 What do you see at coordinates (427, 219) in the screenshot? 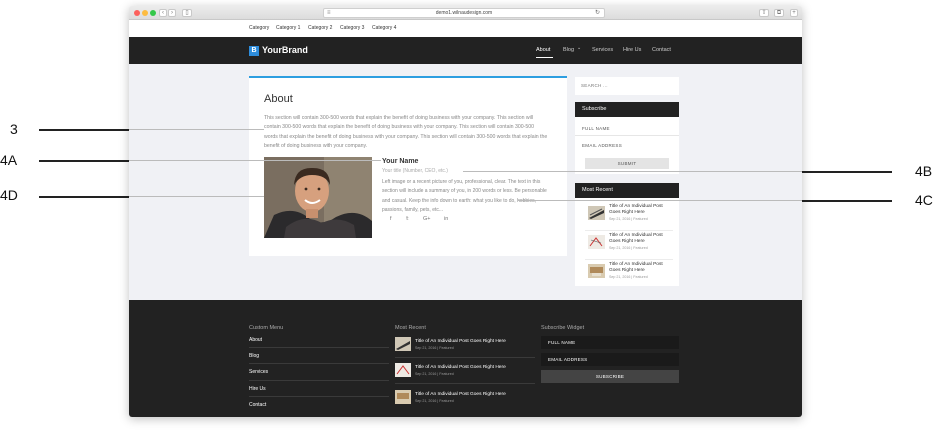
I see `google-plus-icon: G+` at bounding box center [427, 219].